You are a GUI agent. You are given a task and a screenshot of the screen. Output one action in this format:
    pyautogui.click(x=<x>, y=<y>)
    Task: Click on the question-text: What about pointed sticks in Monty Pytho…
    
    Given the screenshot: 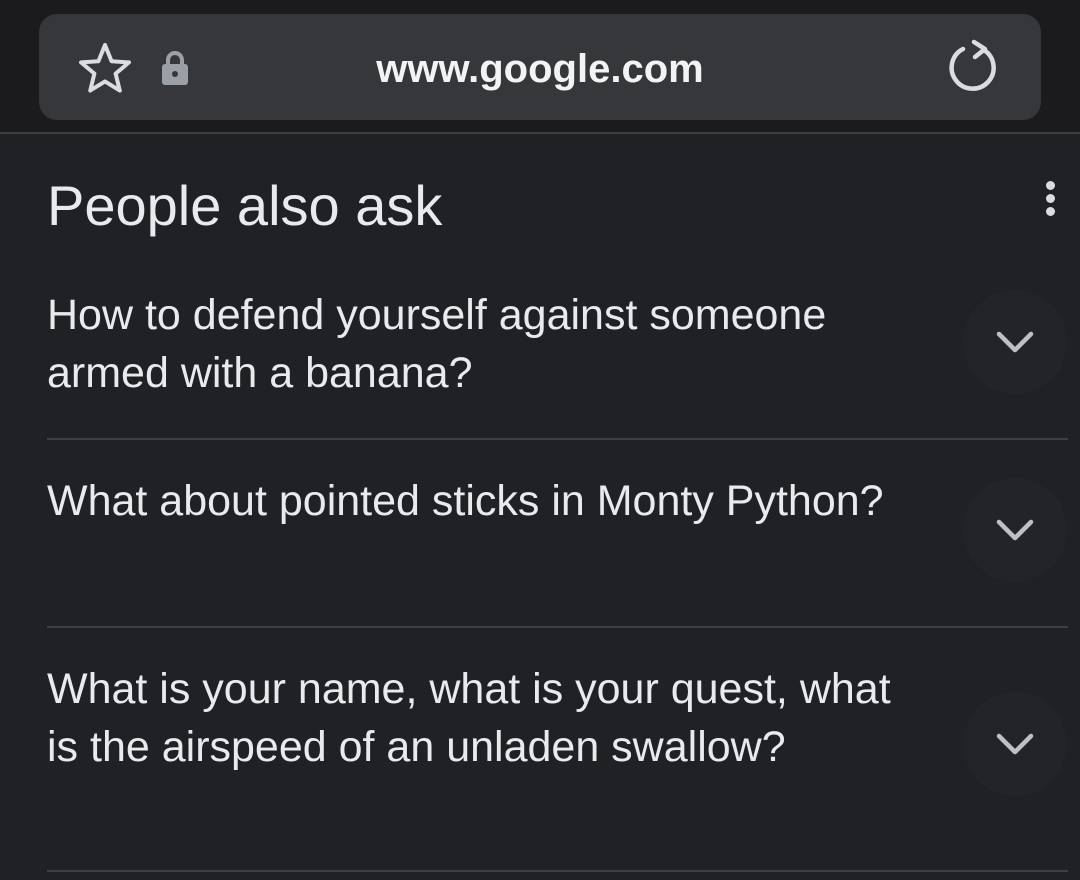 What is the action you would take?
    pyautogui.click(x=487, y=501)
    